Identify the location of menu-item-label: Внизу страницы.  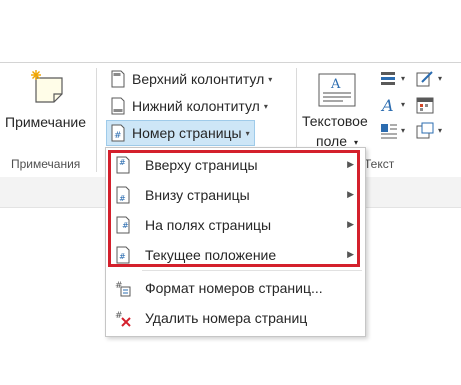
(197, 195).